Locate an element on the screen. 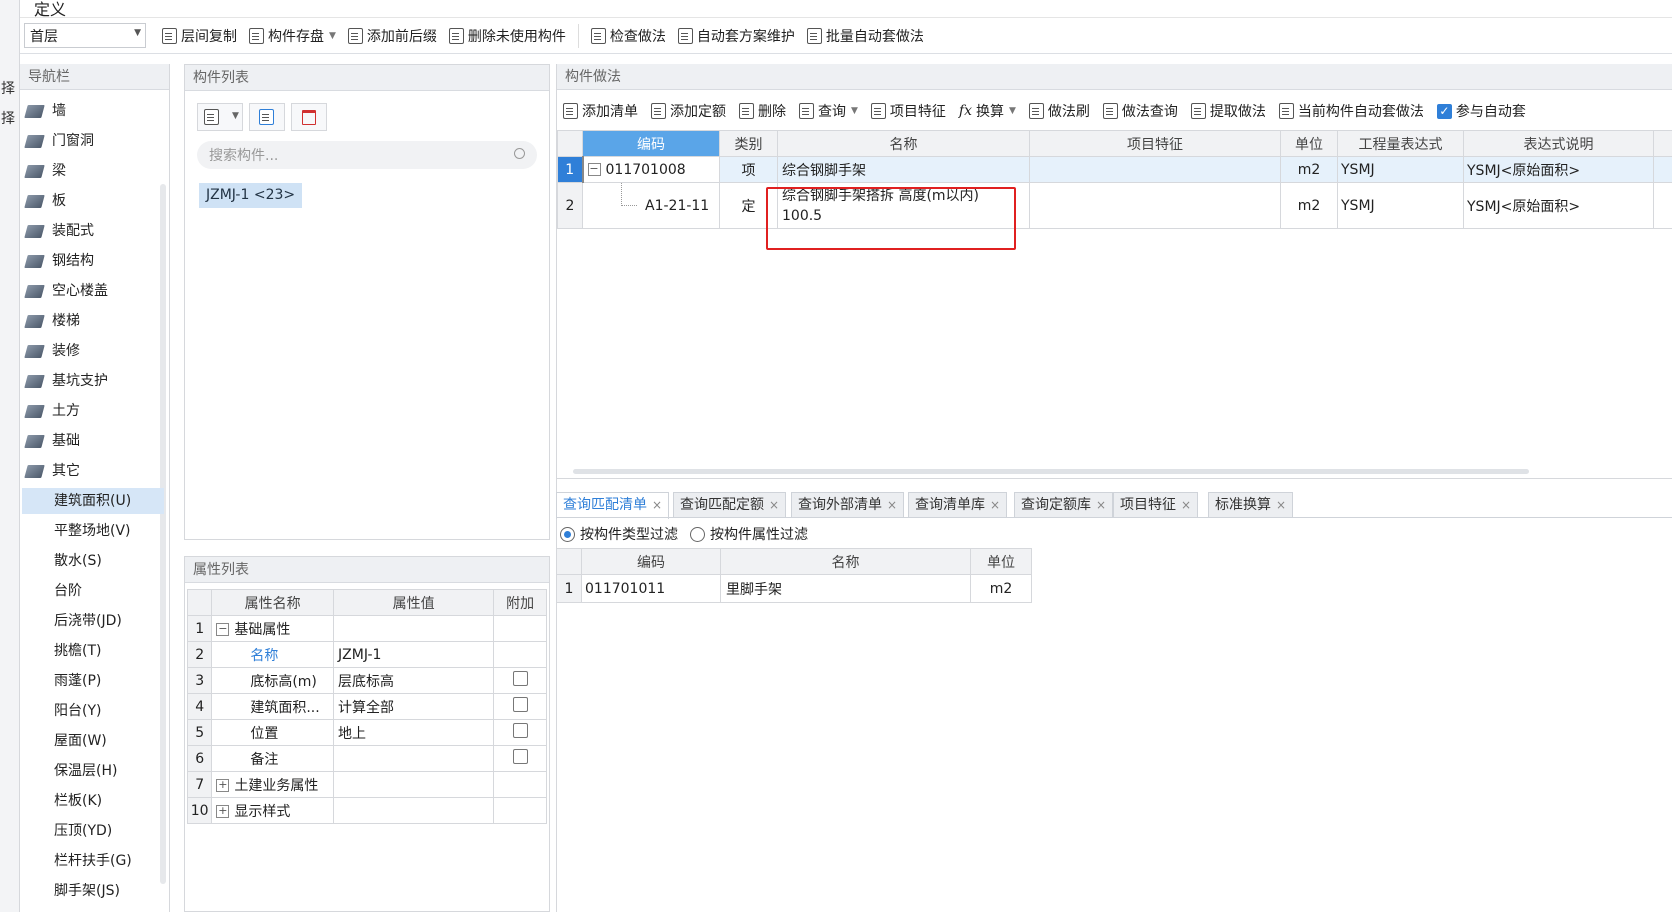  property-row: 1− 基础属性 is located at coordinates (366, 628).